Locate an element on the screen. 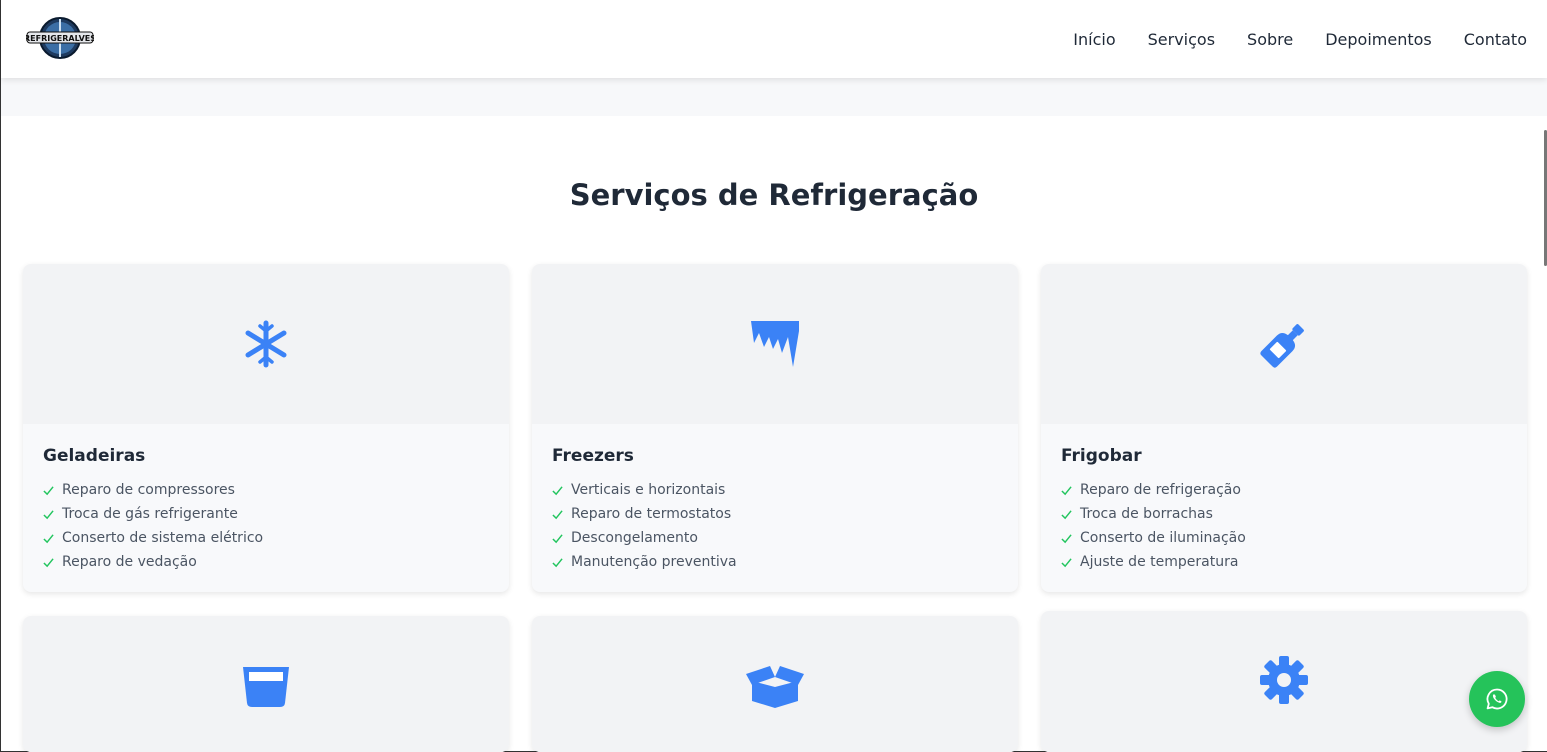 The image size is (1547, 752). hero-bottom-band is located at coordinates (774, 97).